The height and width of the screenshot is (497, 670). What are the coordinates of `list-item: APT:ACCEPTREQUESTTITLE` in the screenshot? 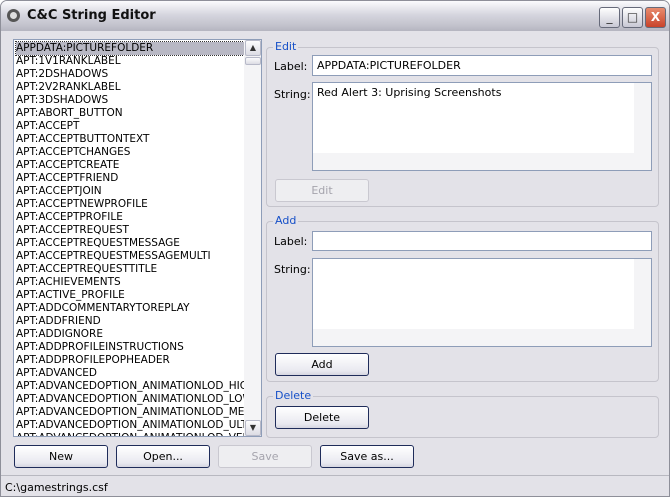 It's located at (130, 269).